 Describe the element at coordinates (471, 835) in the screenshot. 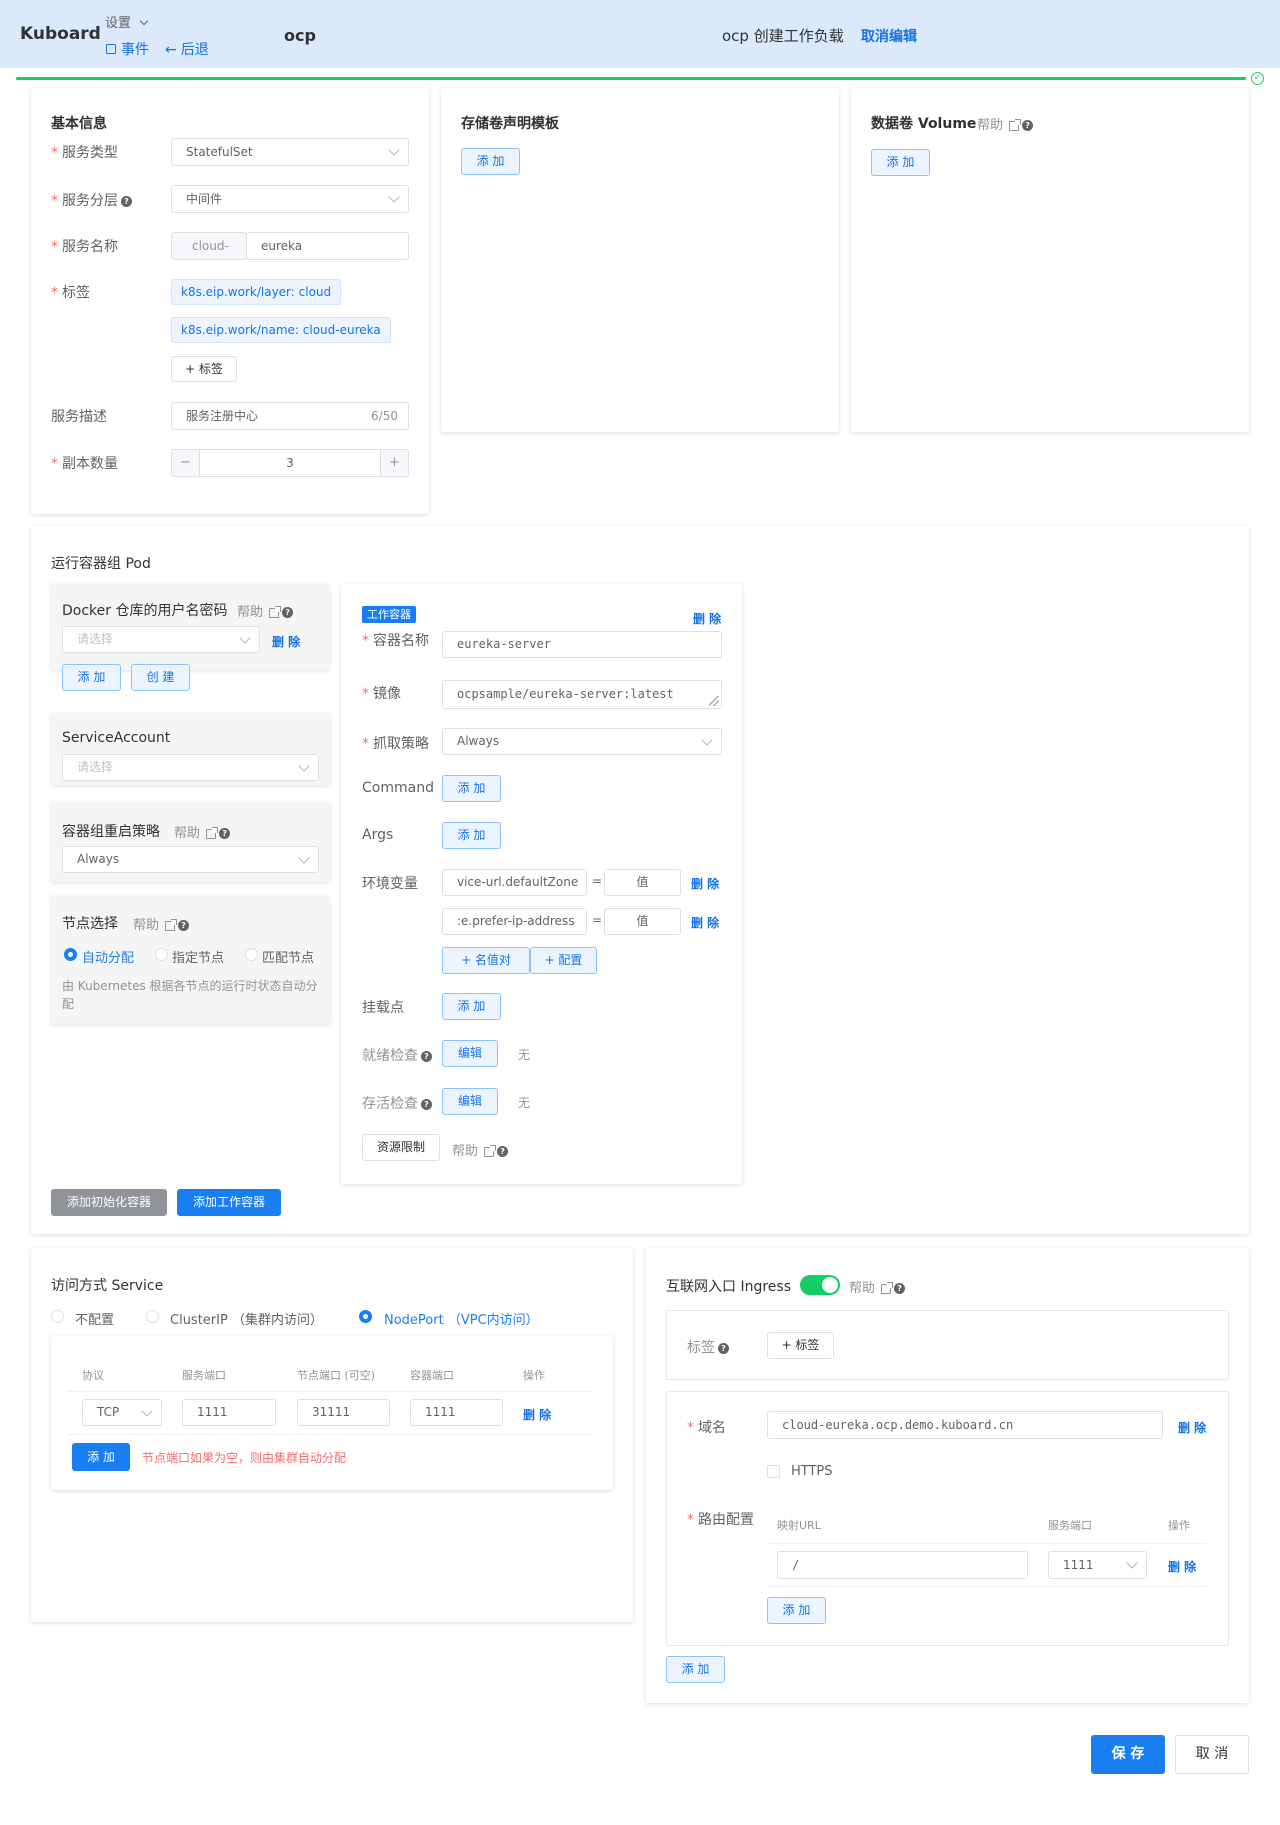

I see `add-args-button: 添 加` at that location.